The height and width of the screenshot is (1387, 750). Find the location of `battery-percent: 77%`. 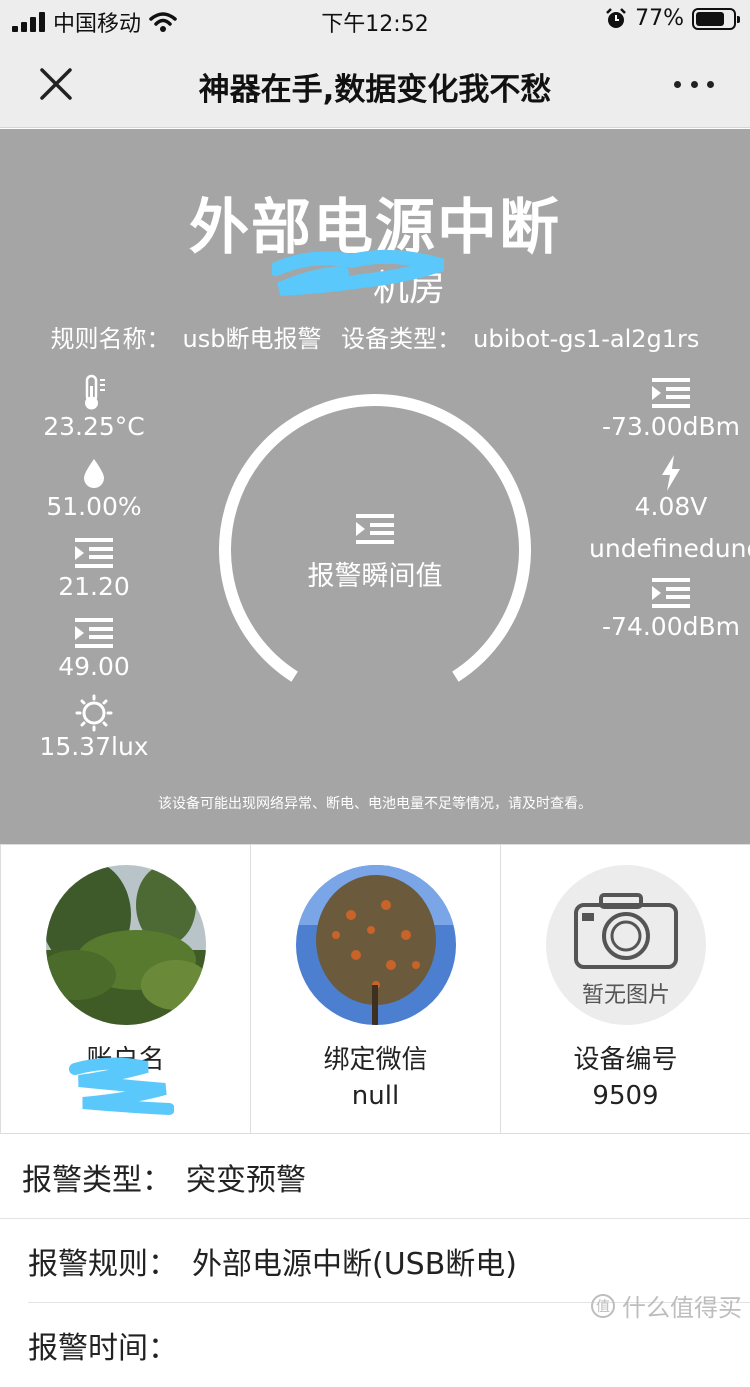

battery-percent: 77% is located at coordinates (659, 18).